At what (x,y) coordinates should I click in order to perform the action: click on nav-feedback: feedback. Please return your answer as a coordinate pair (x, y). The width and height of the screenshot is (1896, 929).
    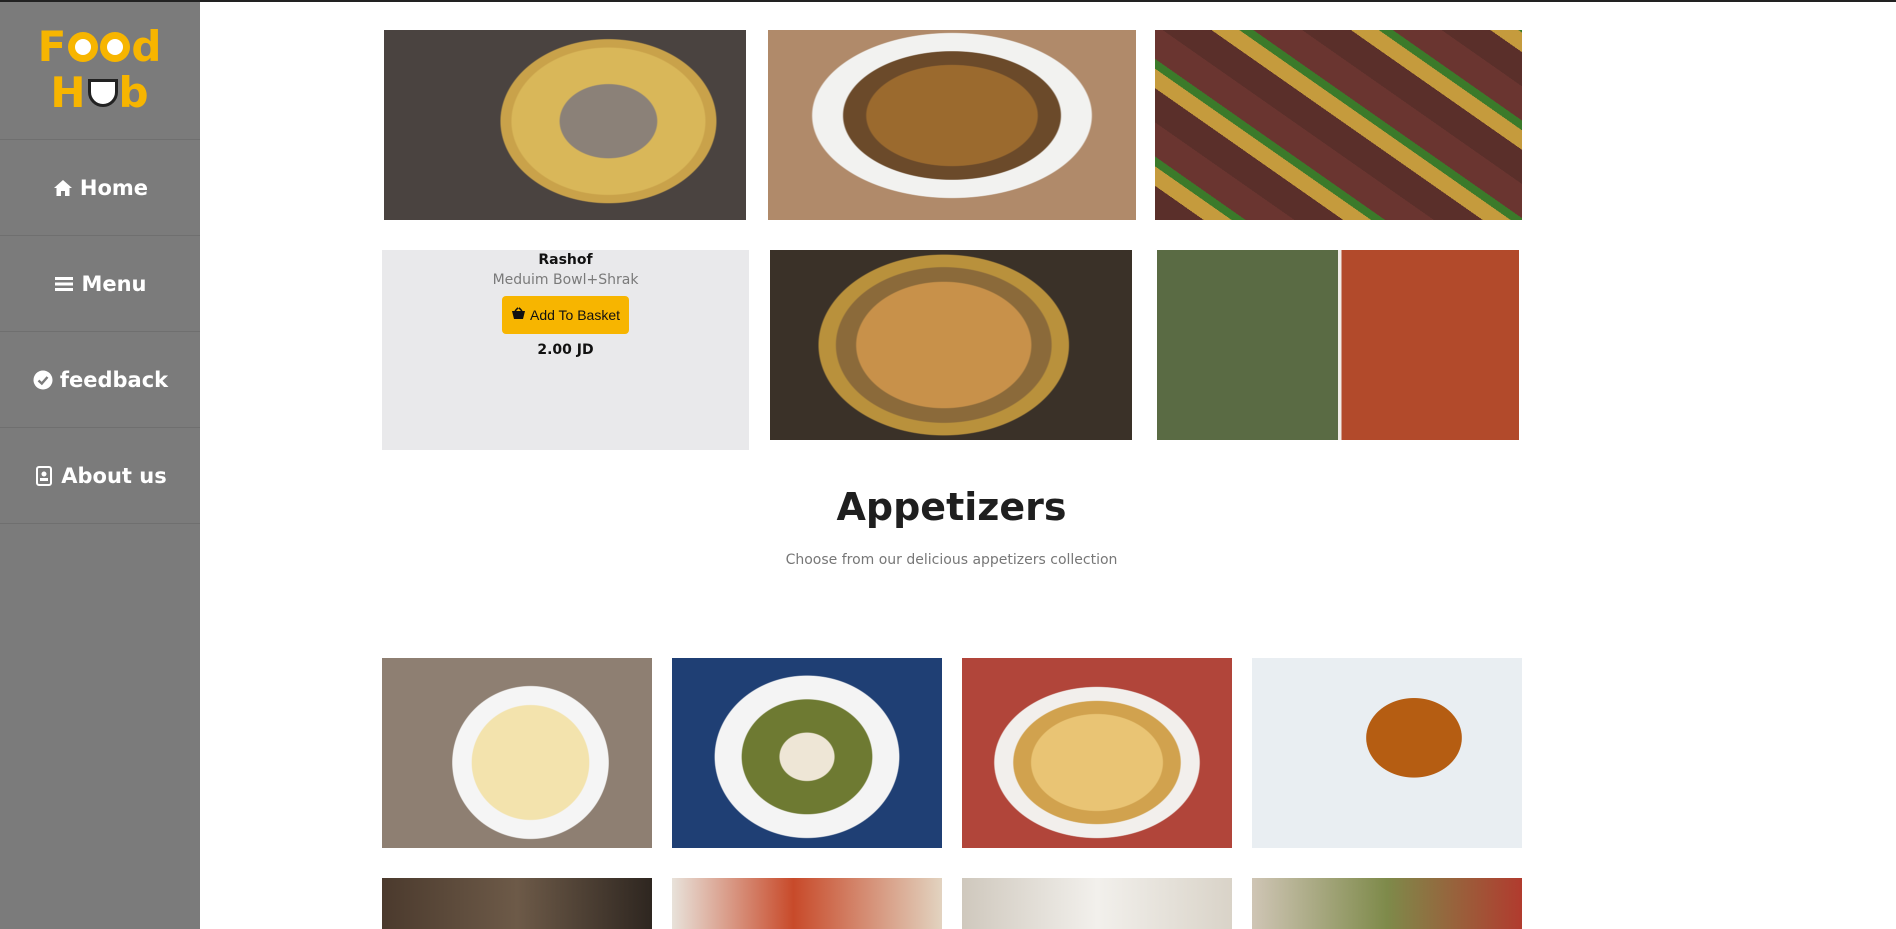
    Looking at the image, I should click on (100, 380).